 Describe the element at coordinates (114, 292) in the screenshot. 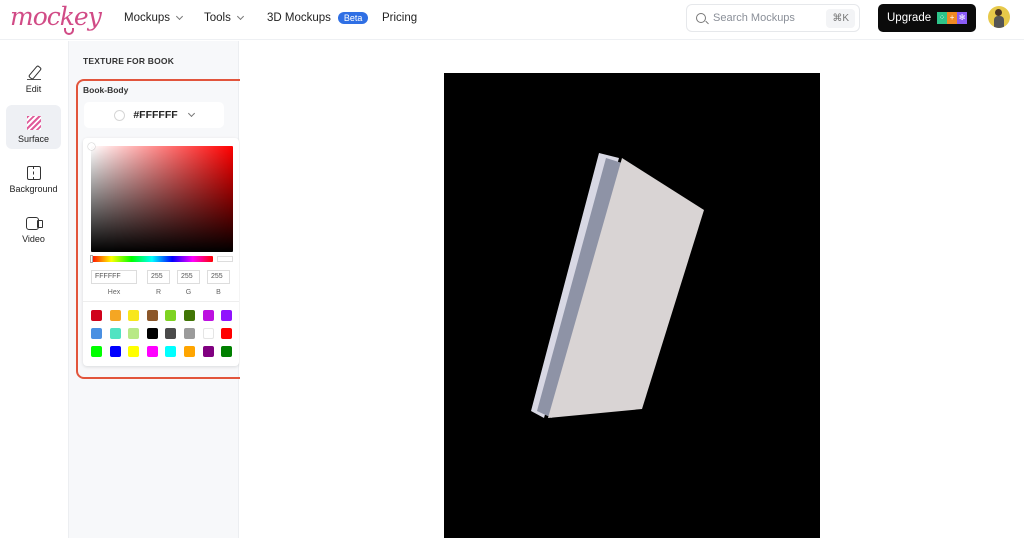

I see `hex-label: Hex` at that location.